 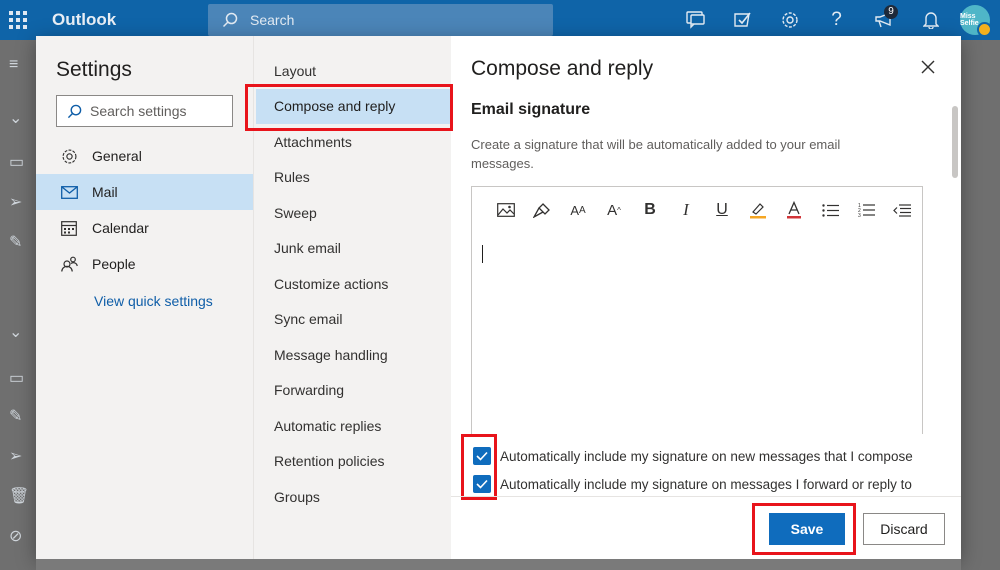 What do you see at coordinates (272, 20) in the screenshot?
I see `search-placeholder: Search` at bounding box center [272, 20].